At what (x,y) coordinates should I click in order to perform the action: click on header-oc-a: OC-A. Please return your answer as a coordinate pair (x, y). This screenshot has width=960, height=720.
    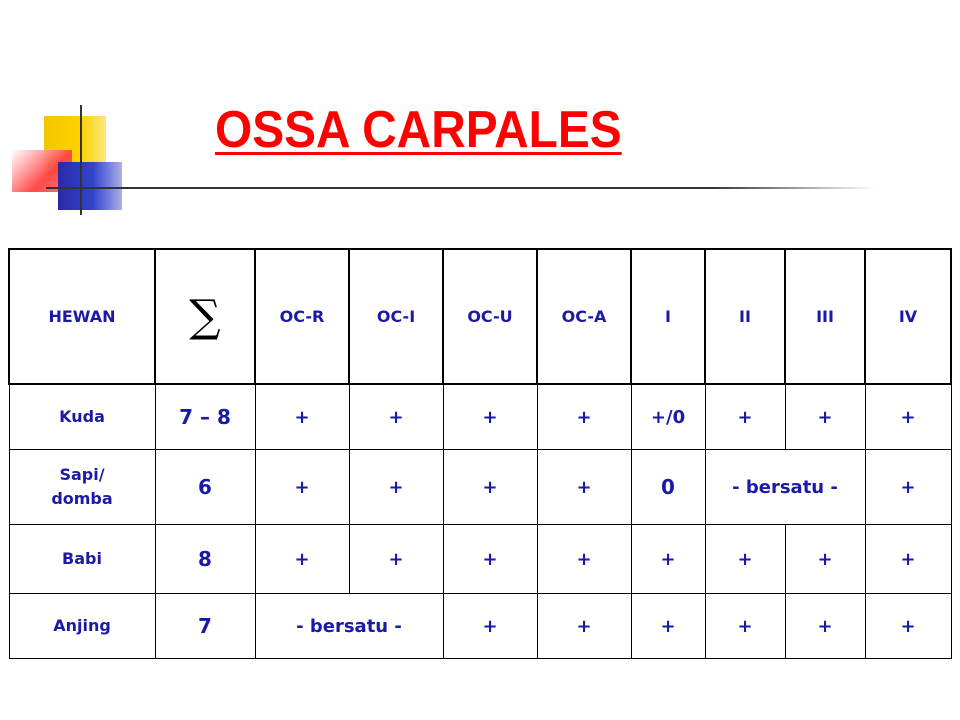
    Looking at the image, I should click on (584, 316).